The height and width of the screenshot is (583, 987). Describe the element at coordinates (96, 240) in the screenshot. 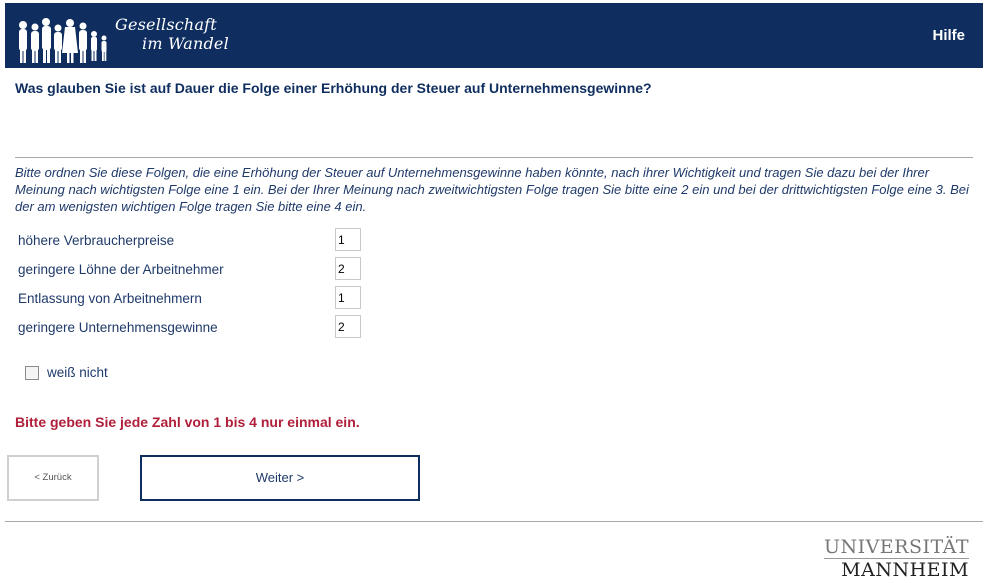

I see `ranking-label: höhere Verbraucherpreise` at that location.